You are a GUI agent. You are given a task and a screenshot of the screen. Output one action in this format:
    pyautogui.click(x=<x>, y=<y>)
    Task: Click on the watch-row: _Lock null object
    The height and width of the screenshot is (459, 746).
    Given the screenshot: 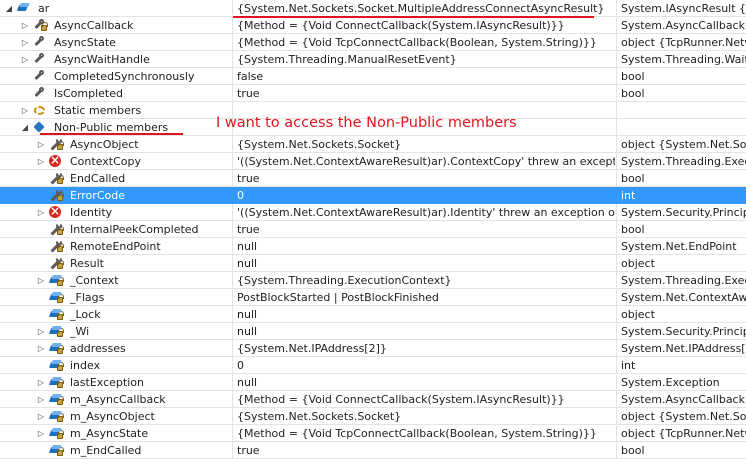 What is the action you would take?
    pyautogui.click(x=373, y=314)
    